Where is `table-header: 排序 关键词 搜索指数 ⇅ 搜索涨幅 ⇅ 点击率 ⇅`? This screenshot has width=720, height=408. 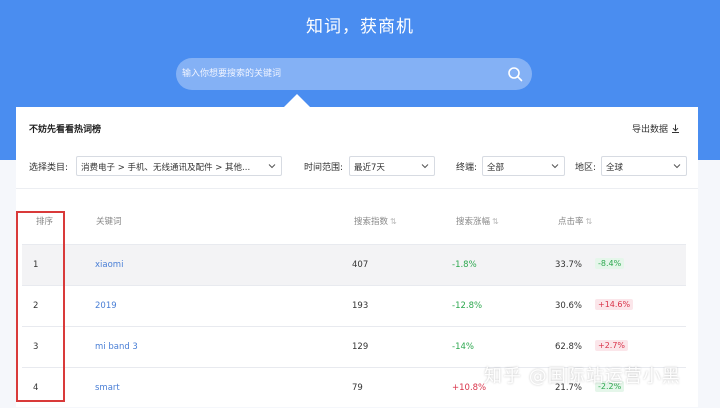 table-header: 排序 关键词 搜索指数 ⇅ 搜索涨幅 ⇅ 点击率 ⇅ is located at coordinates (357, 216).